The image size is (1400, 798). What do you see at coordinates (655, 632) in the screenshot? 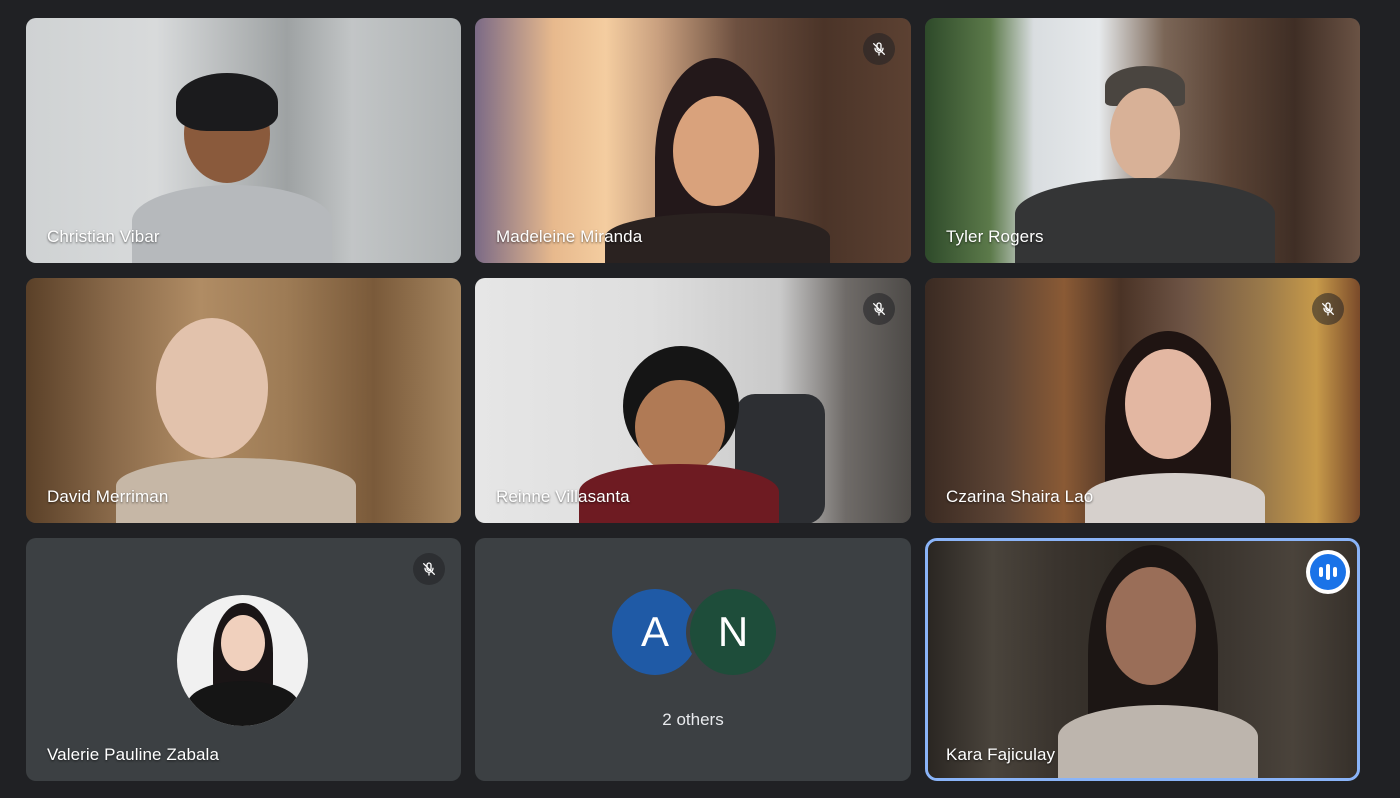
I see `avatar-initial-a: A` at bounding box center [655, 632].